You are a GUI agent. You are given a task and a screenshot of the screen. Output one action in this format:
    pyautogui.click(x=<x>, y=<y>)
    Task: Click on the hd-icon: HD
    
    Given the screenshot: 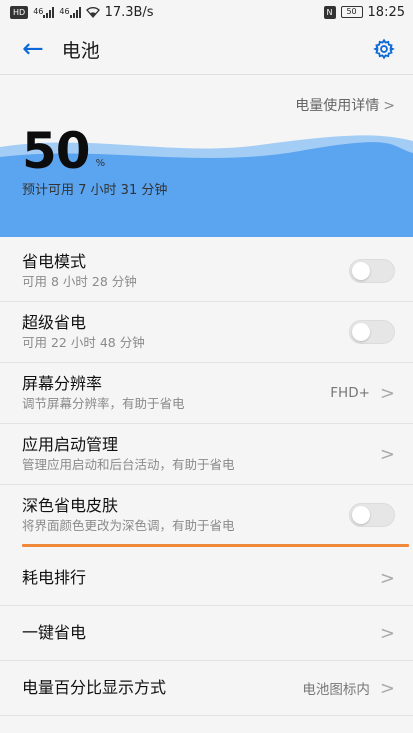 What is the action you would take?
    pyautogui.click(x=19, y=12)
    